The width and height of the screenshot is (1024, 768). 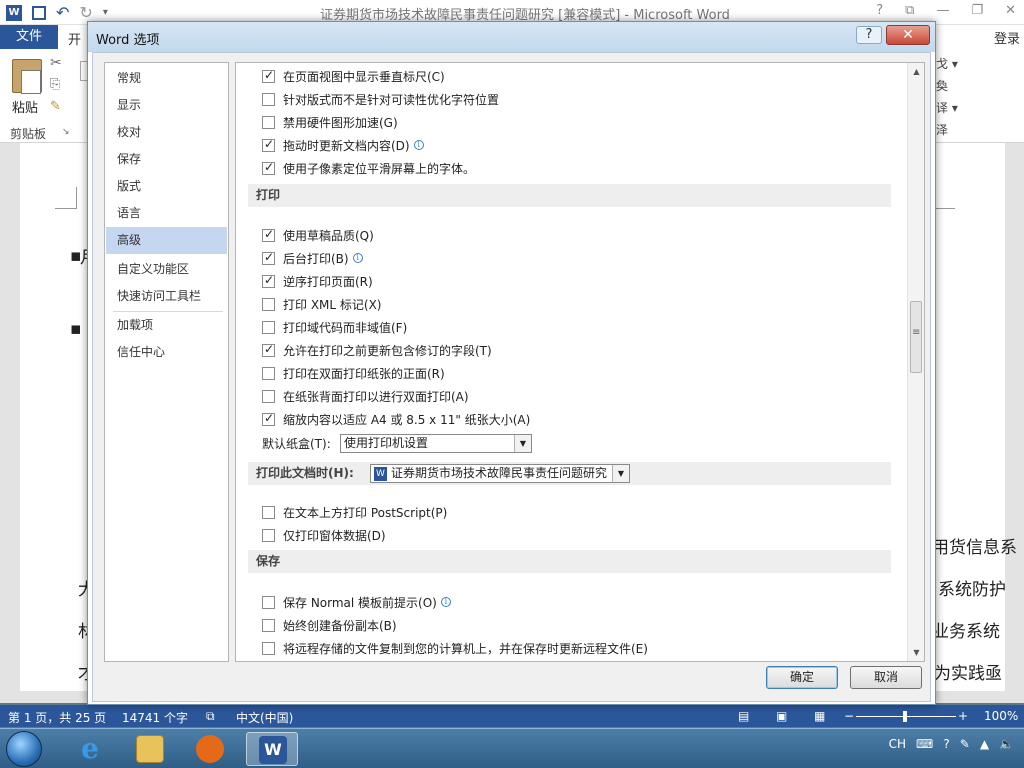 What do you see at coordinates (317, 281) in the screenshot?
I see `option-reverse-print-order: 逆序打印页面(R)` at bounding box center [317, 281].